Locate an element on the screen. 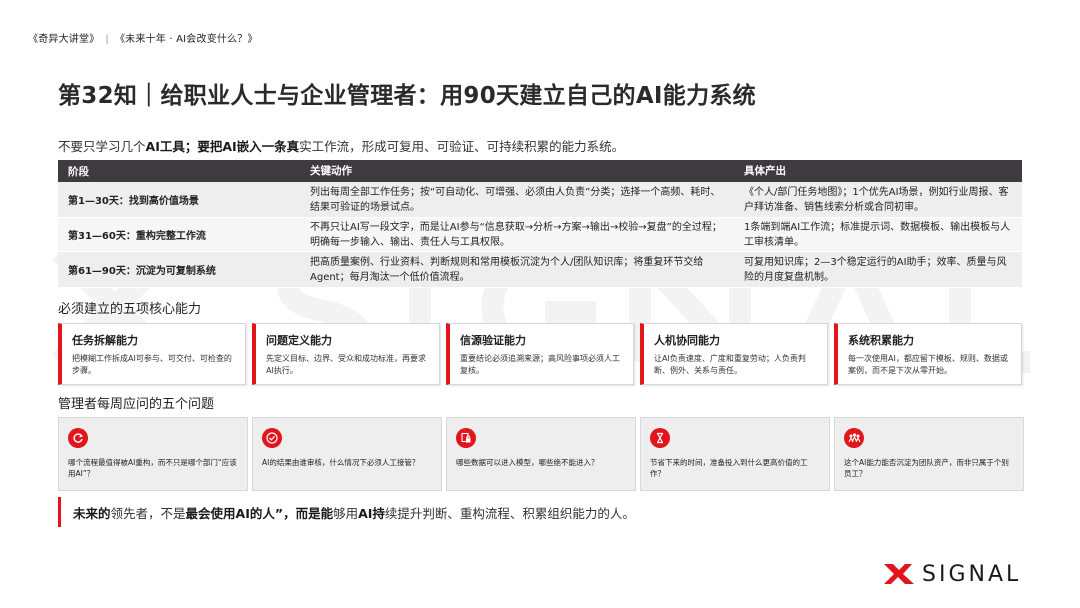  question-card: 哪些数据可以进入模型，哪些绝不能进入？ is located at coordinates (541, 454).